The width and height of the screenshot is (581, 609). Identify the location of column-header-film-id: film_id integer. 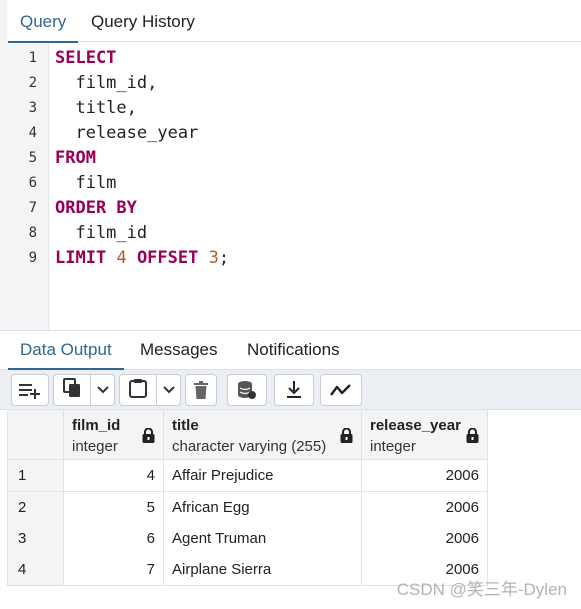
(114, 435).